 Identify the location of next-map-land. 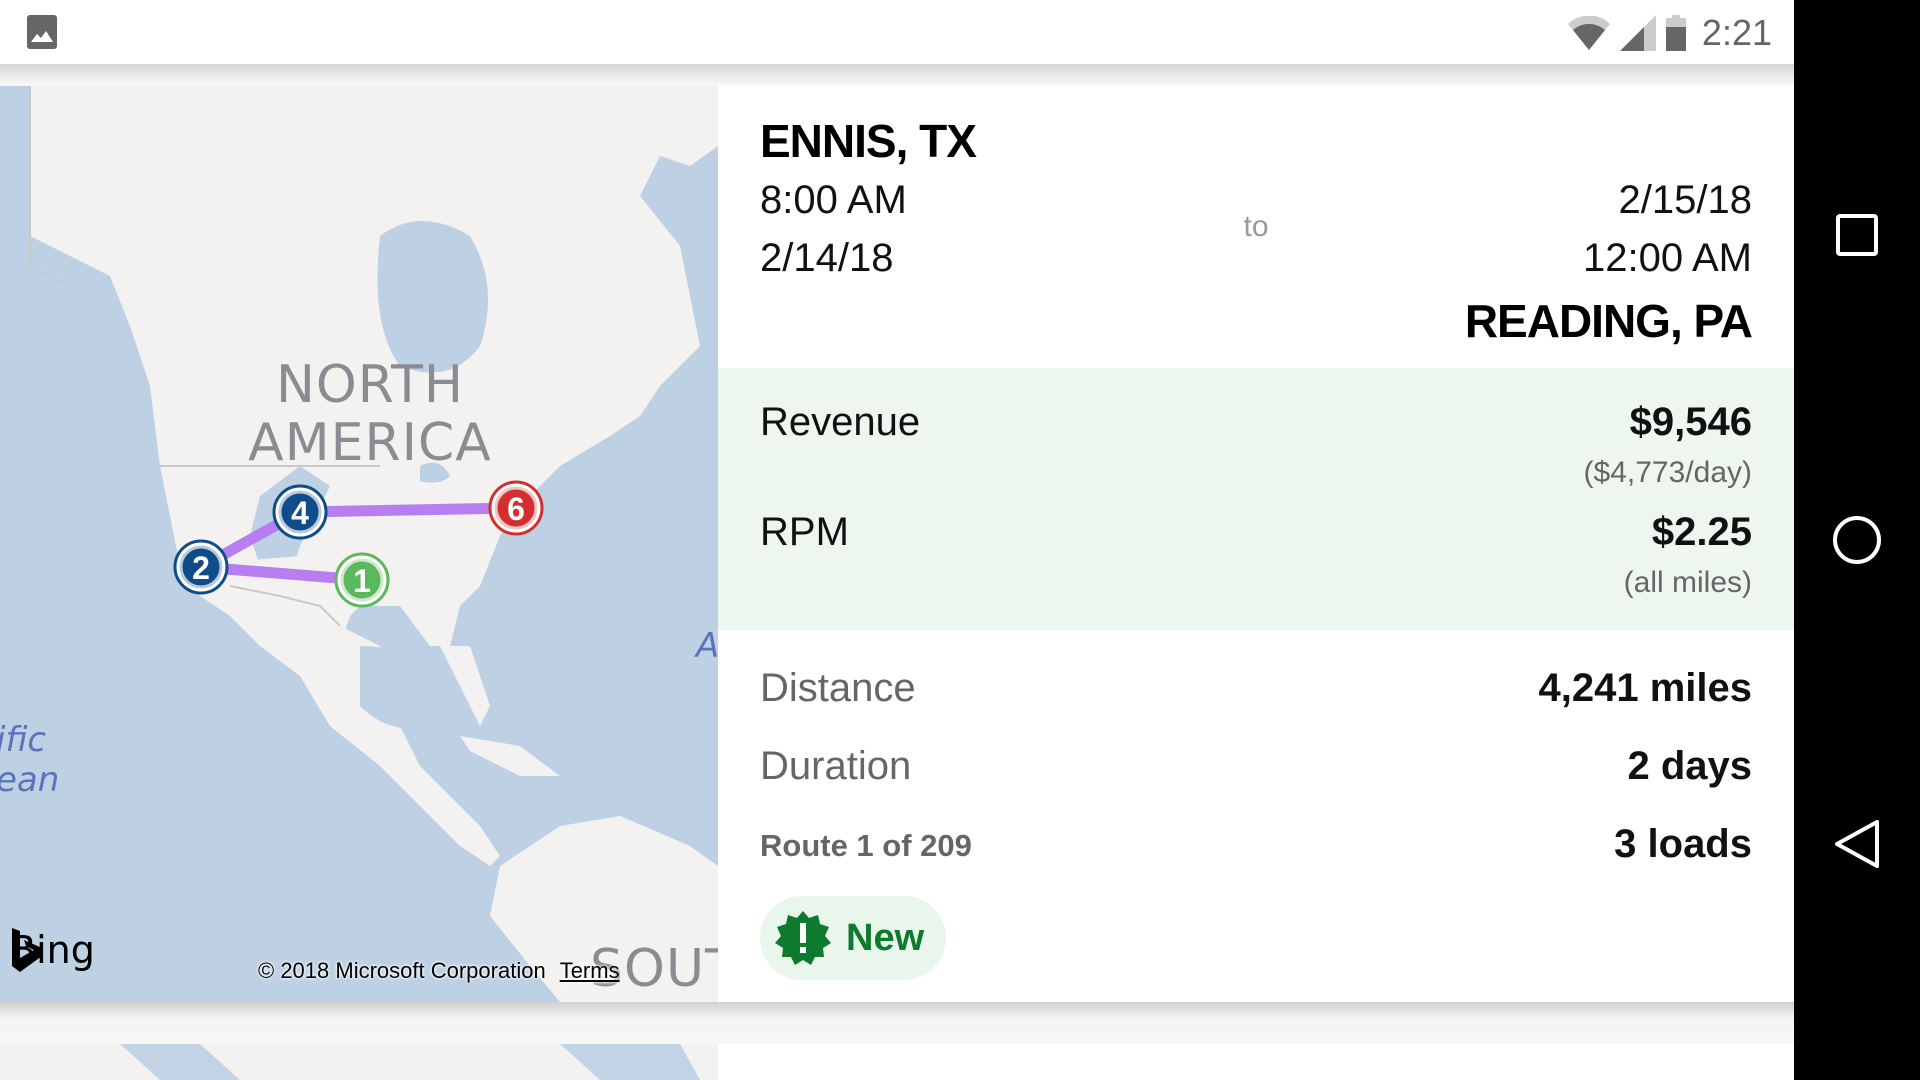
(359, 1062).